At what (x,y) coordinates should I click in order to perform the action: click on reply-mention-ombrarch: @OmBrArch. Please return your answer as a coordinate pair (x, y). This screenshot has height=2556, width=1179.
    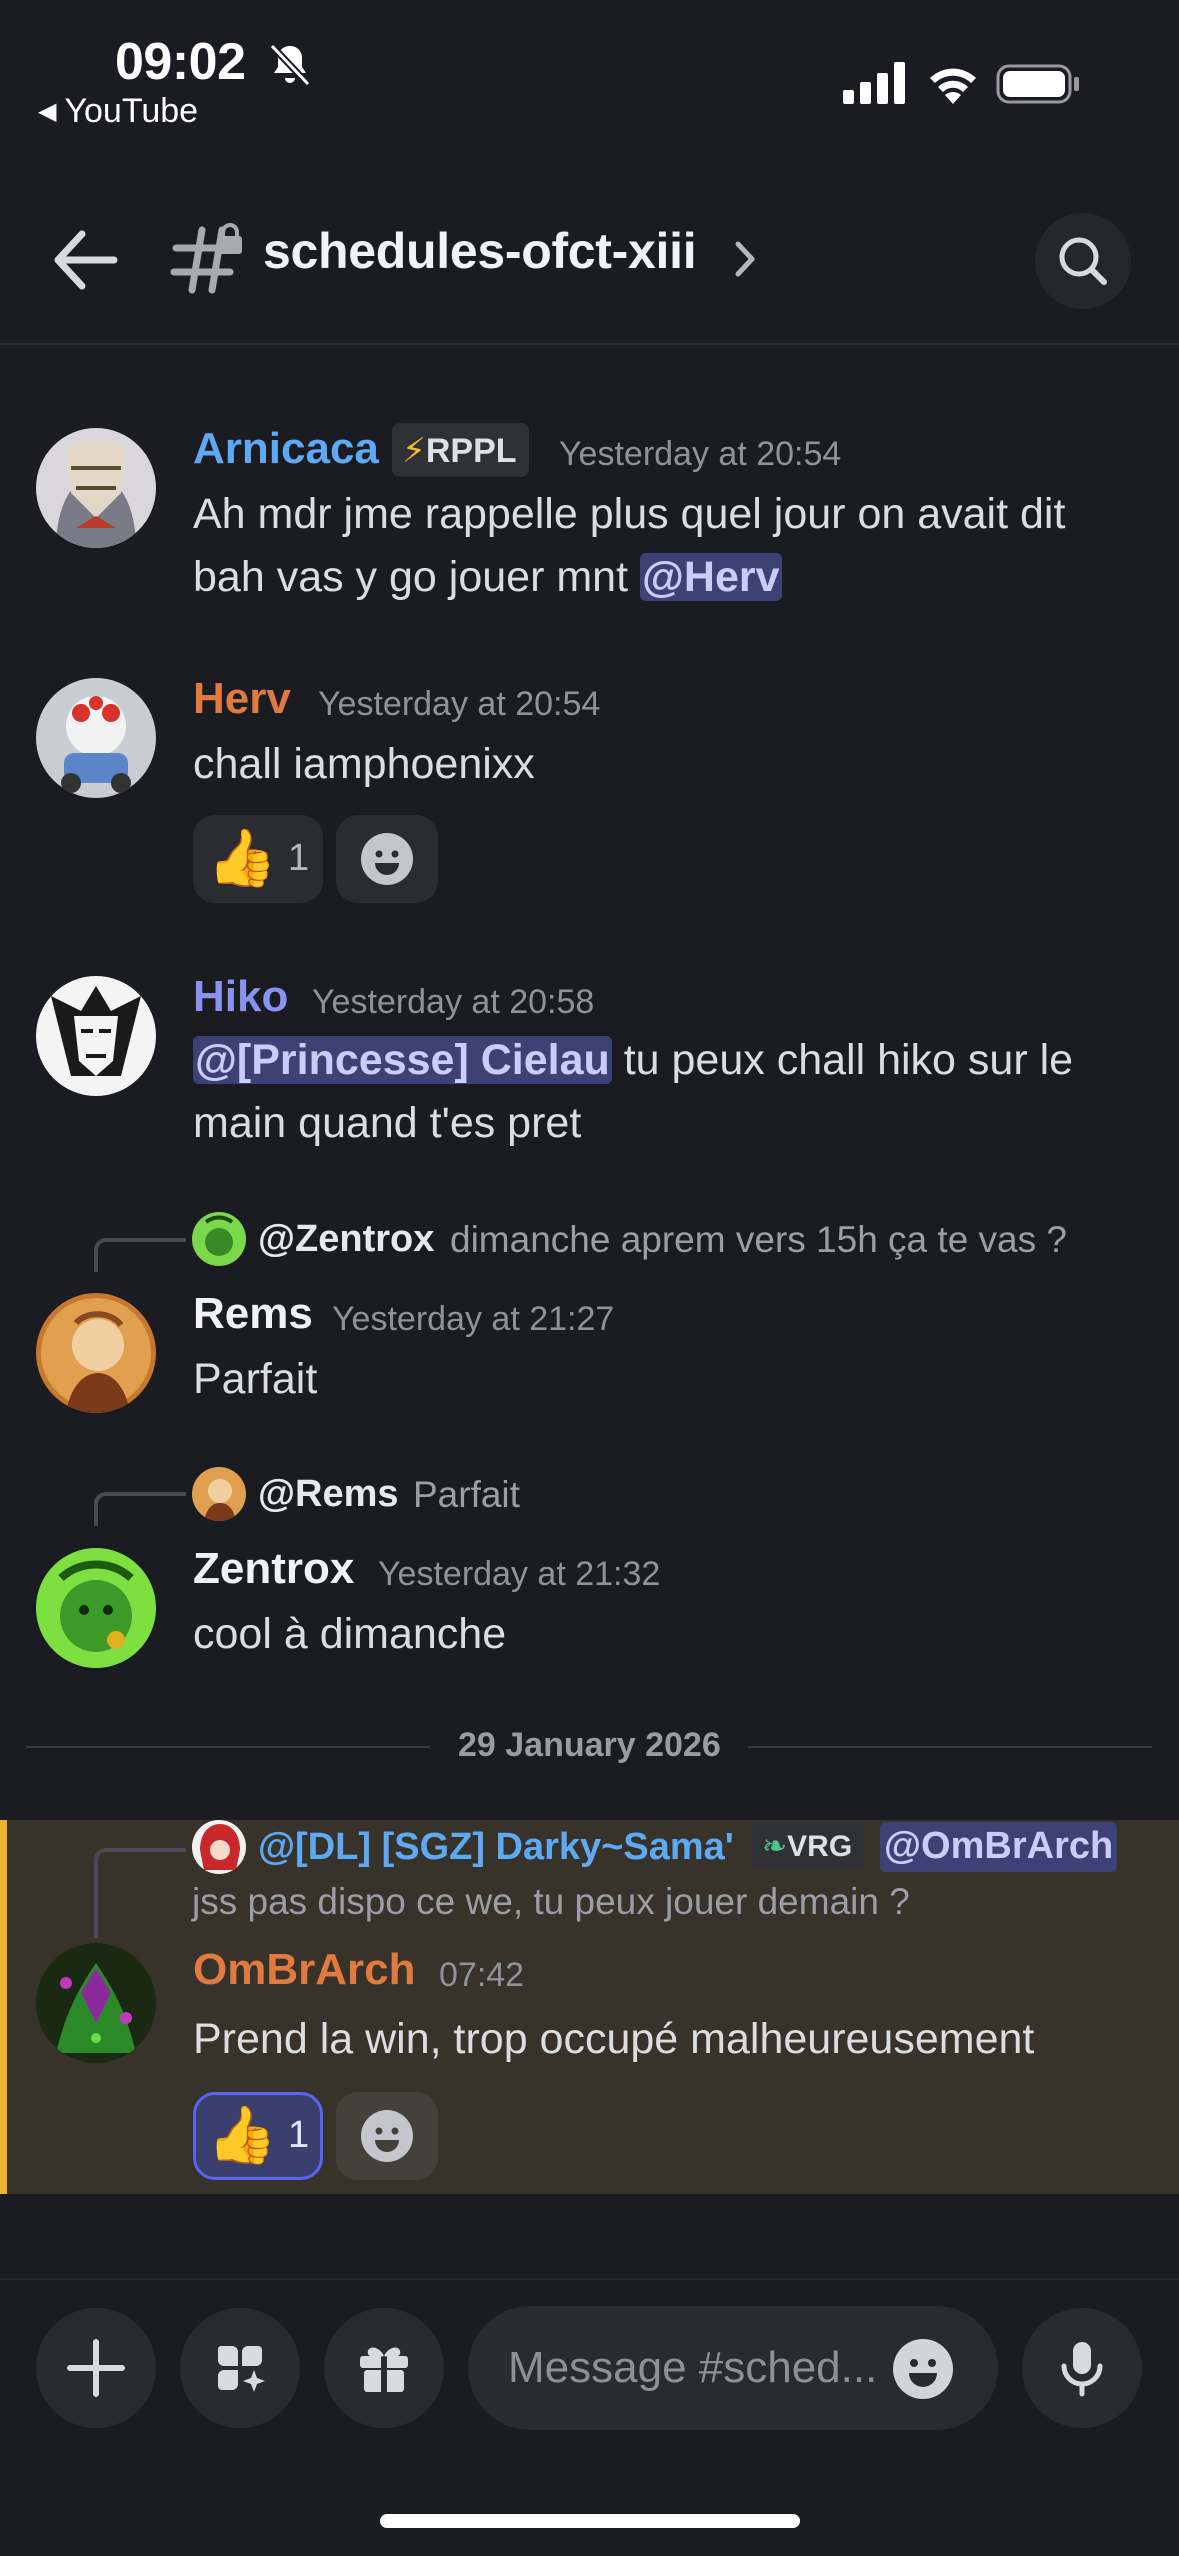
    Looking at the image, I should click on (999, 1847).